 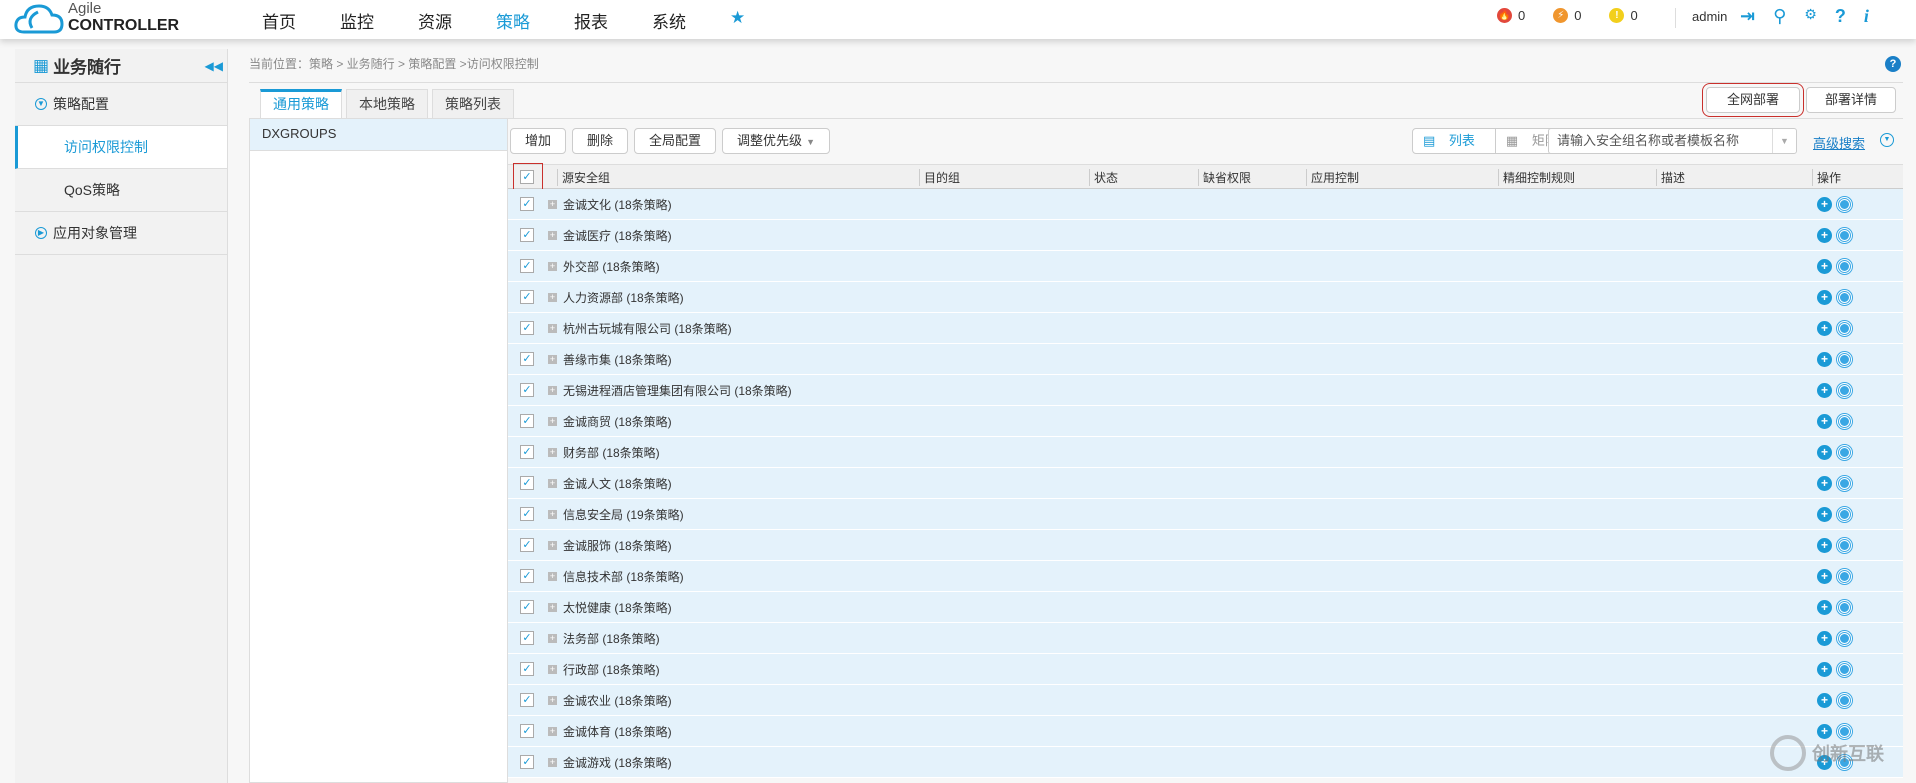 What do you see at coordinates (1670, 177) in the screenshot?
I see `column-header: 描述` at bounding box center [1670, 177].